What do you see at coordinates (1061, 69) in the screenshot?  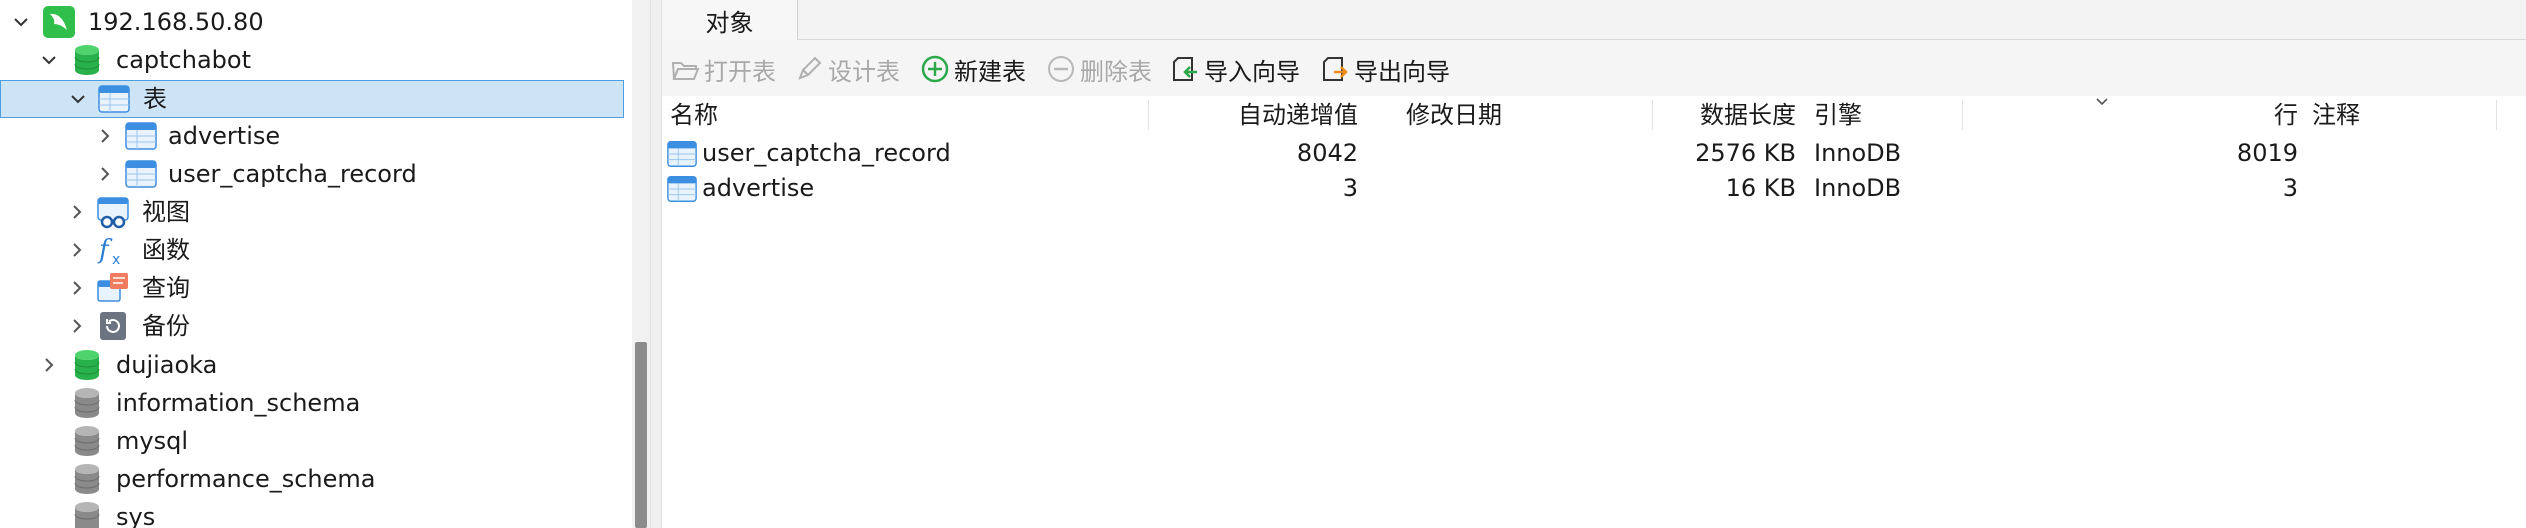 I see `remove-circle-icon` at bounding box center [1061, 69].